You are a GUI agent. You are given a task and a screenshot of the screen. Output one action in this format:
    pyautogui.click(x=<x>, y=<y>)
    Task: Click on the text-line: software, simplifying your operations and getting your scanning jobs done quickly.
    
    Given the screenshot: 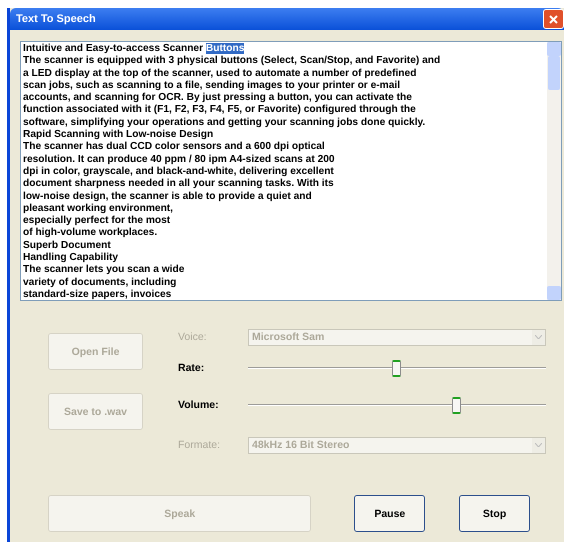 What is the action you would take?
    pyautogui.click(x=224, y=123)
    